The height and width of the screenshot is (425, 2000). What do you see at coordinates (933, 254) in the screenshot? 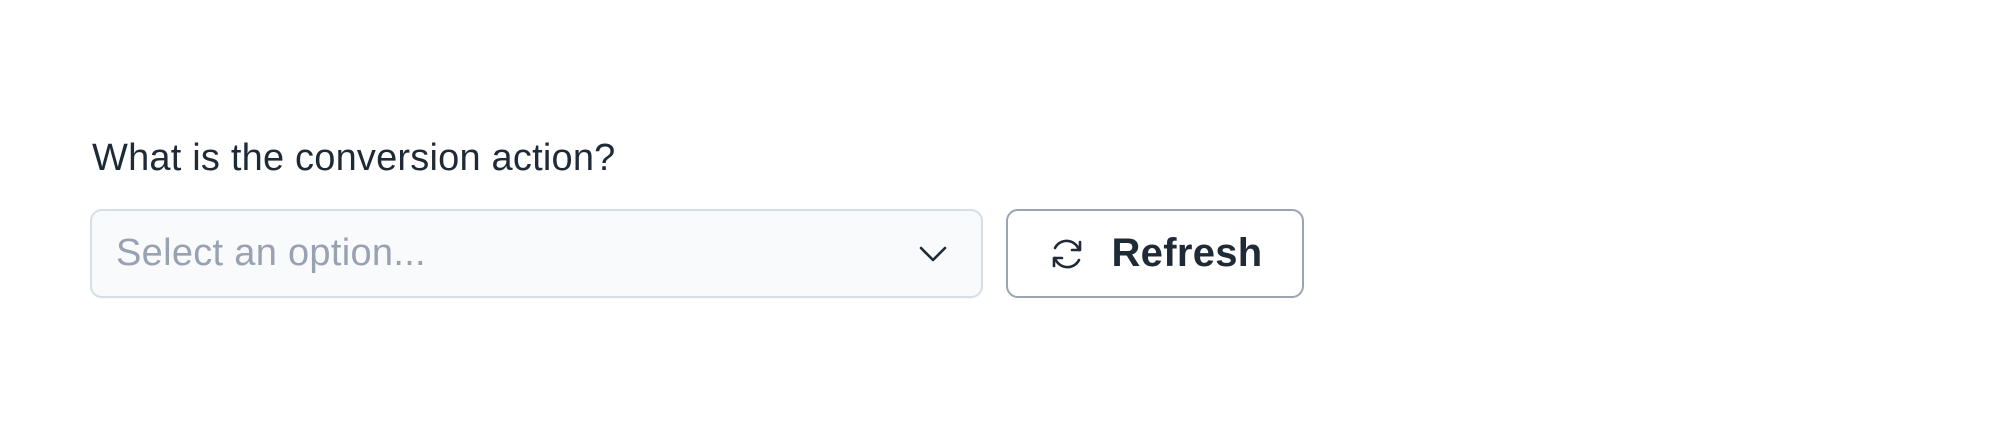
I see `chevron-down-icon` at bounding box center [933, 254].